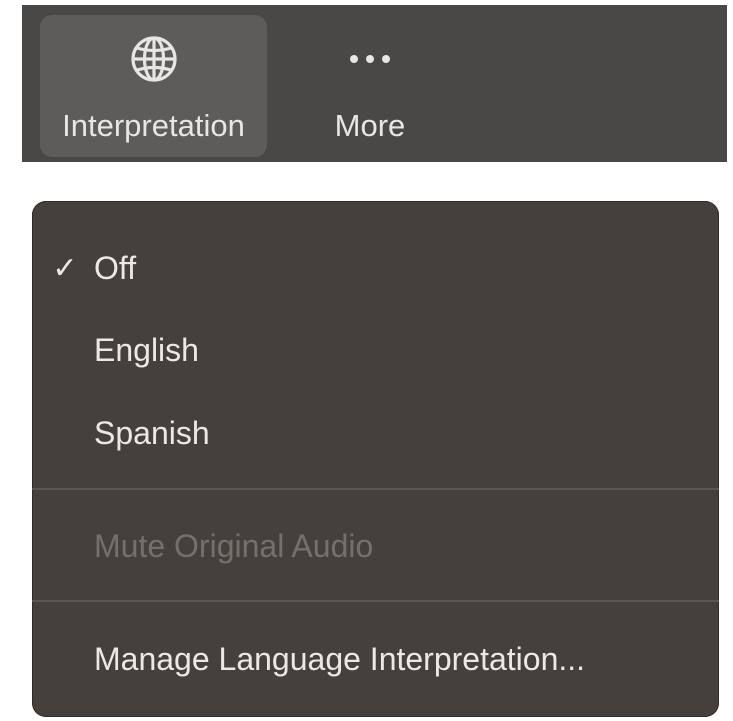 Image resolution: width=733 pixels, height=721 pixels. Describe the element at coordinates (146, 349) in the screenshot. I see `menu-item-label: English` at that location.